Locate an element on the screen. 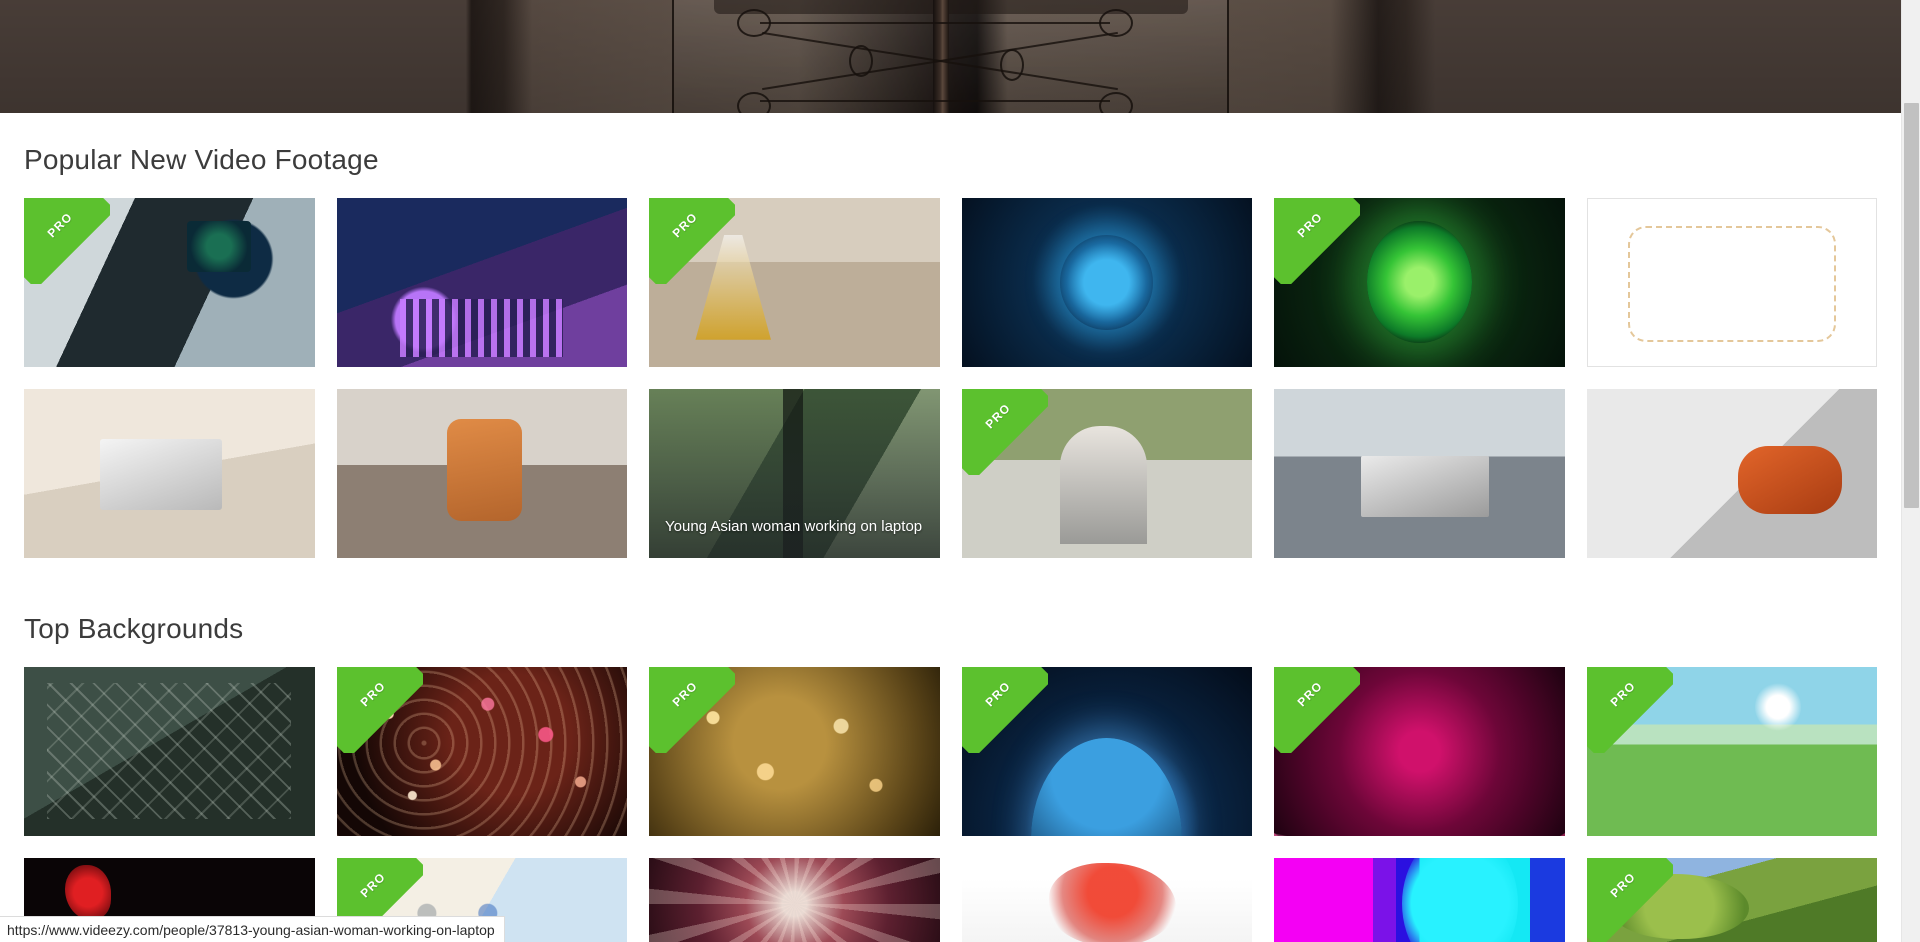 The height and width of the screenshot is (942, 1920). video-card: Young Asian woman working on laptop is located at coordinates (794, 473).